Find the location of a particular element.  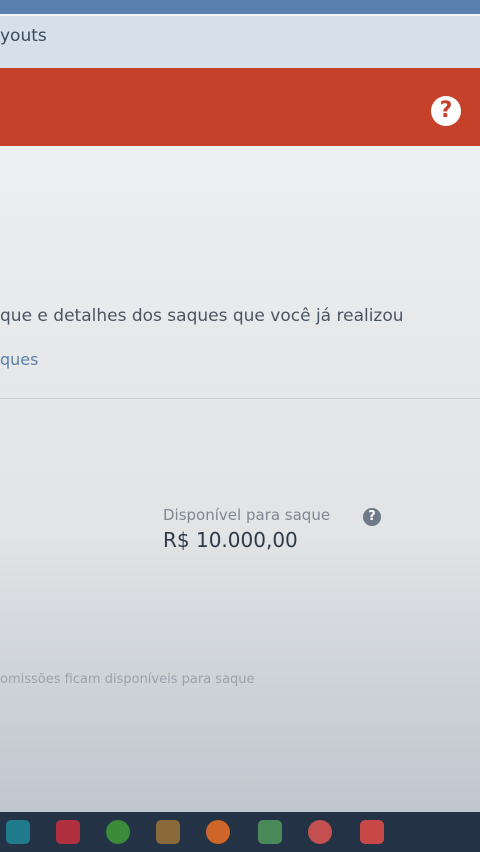

chrome-icon is located at coordinates (118, 832).